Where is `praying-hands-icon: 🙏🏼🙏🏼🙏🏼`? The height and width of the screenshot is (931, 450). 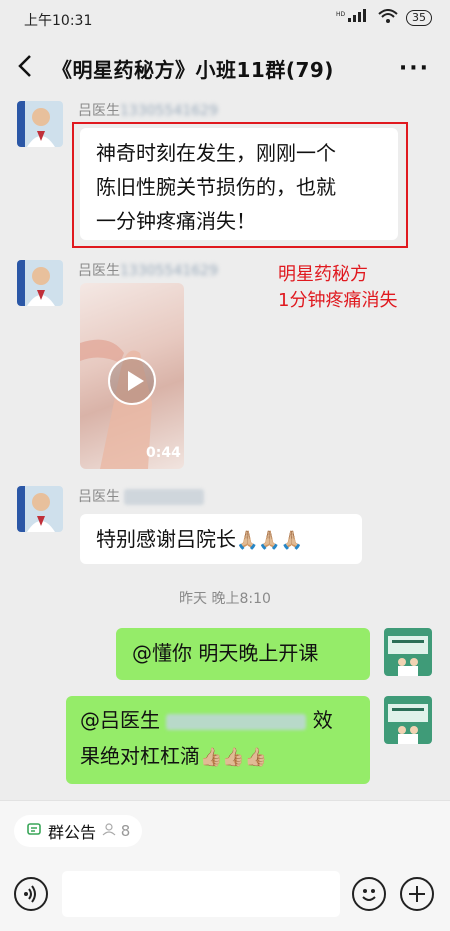
praying-hands-icon: 🙏🏼🙏🏼🙏🏼 is located at coordinates (270, 540).